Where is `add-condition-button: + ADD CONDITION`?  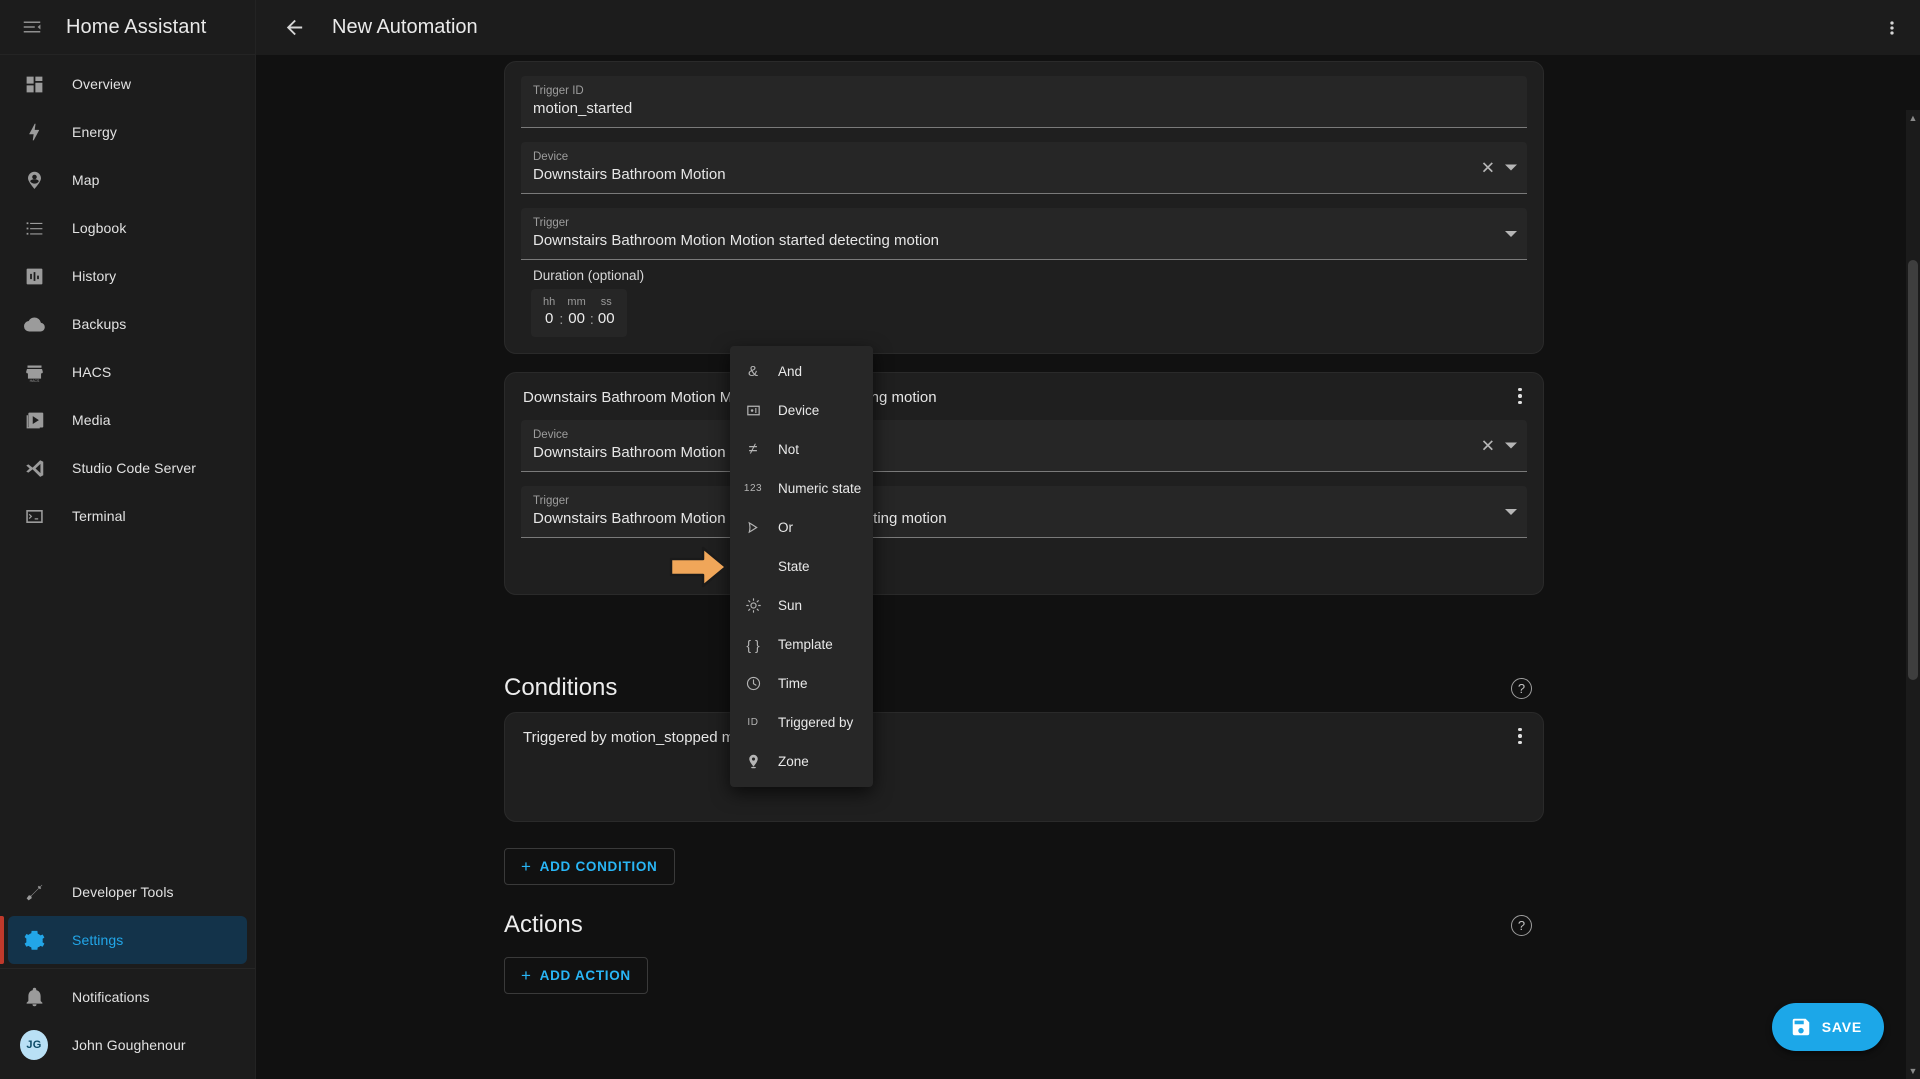
add-condition-button: + ADD CONDITION is located at coordinates (589, 866).